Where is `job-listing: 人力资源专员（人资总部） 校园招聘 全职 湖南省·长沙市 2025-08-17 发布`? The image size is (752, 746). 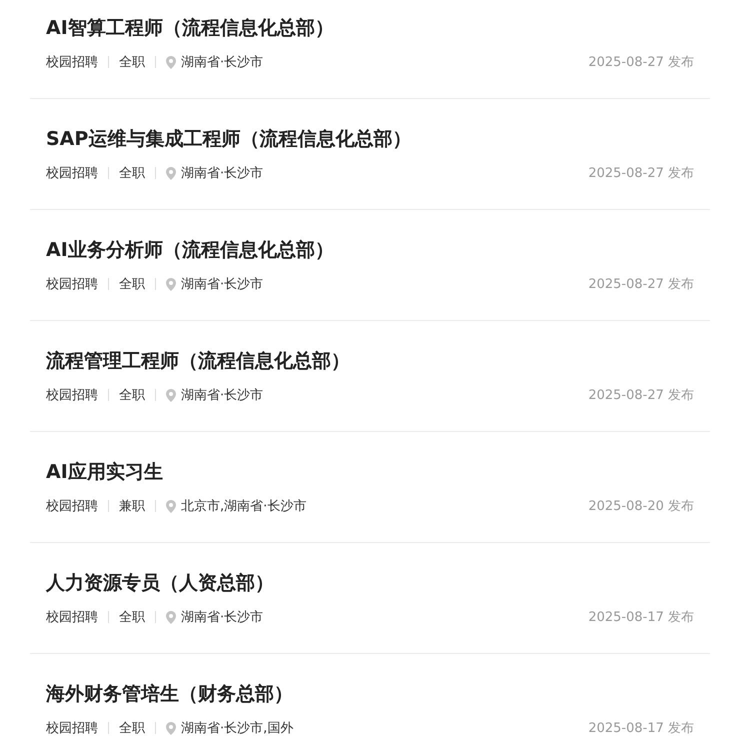 job-listing: 人力资源专员（人资总部） 校园招聘 全职 湖南省·长沙市 2025-08-17 发布 is located at coordinates (370, 598).